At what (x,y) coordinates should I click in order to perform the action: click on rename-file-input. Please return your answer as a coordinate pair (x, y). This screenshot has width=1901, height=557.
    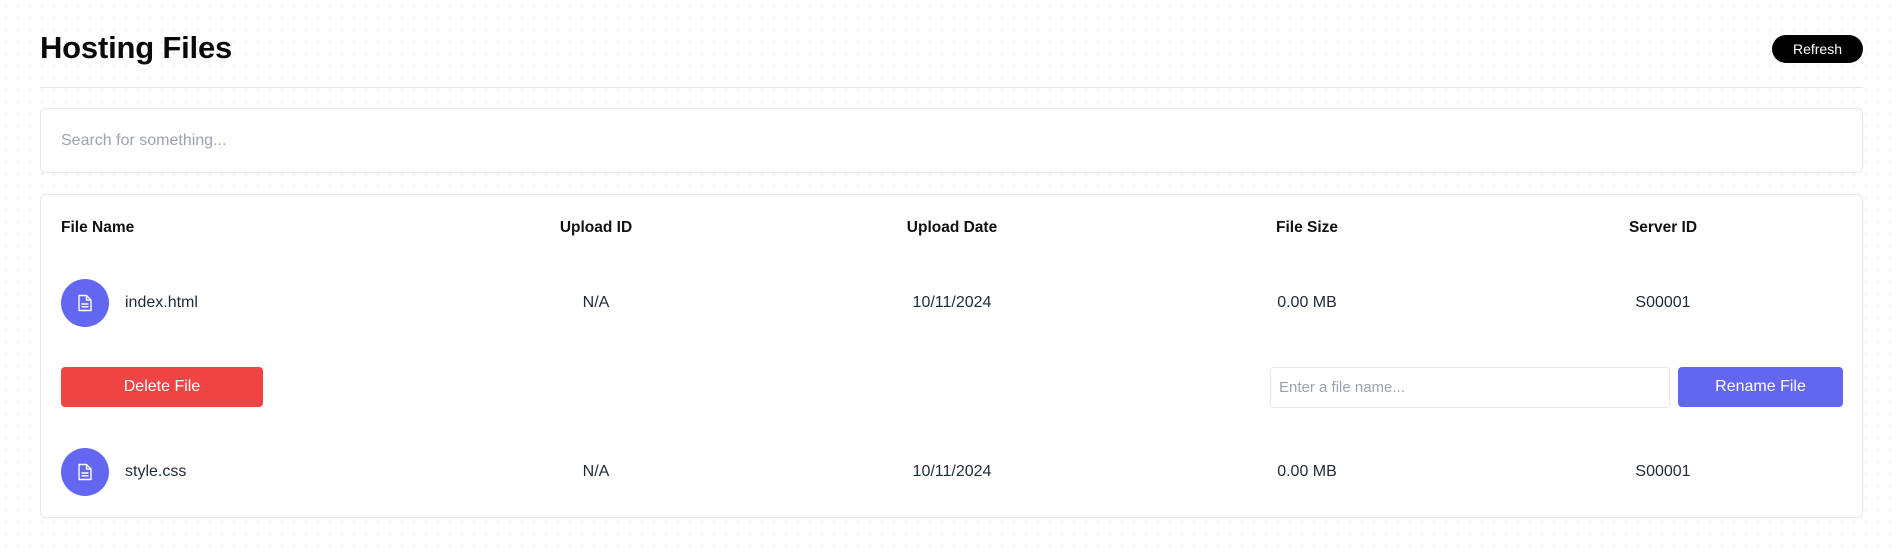
    Looking at the image, I should click on (1470, 387).